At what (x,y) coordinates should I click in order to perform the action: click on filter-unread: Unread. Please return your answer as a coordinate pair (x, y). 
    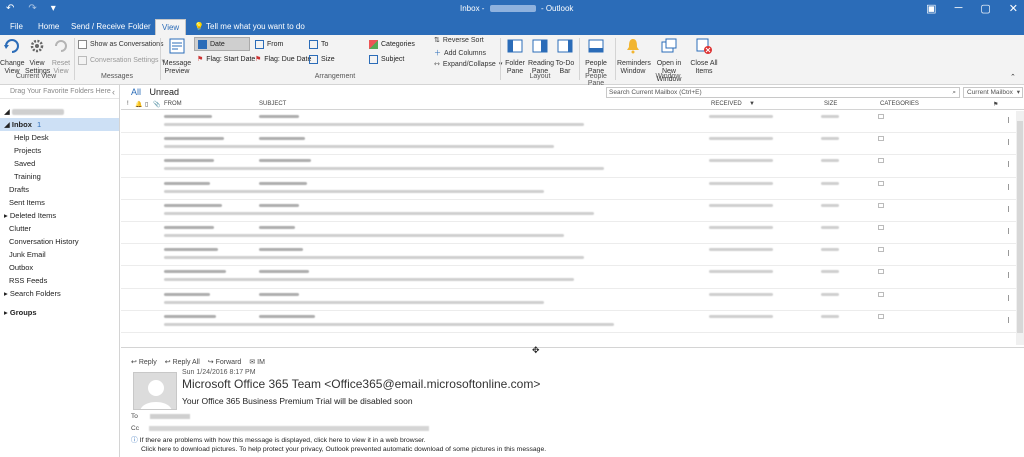
    Looking at the image, I should click on (165, 92).